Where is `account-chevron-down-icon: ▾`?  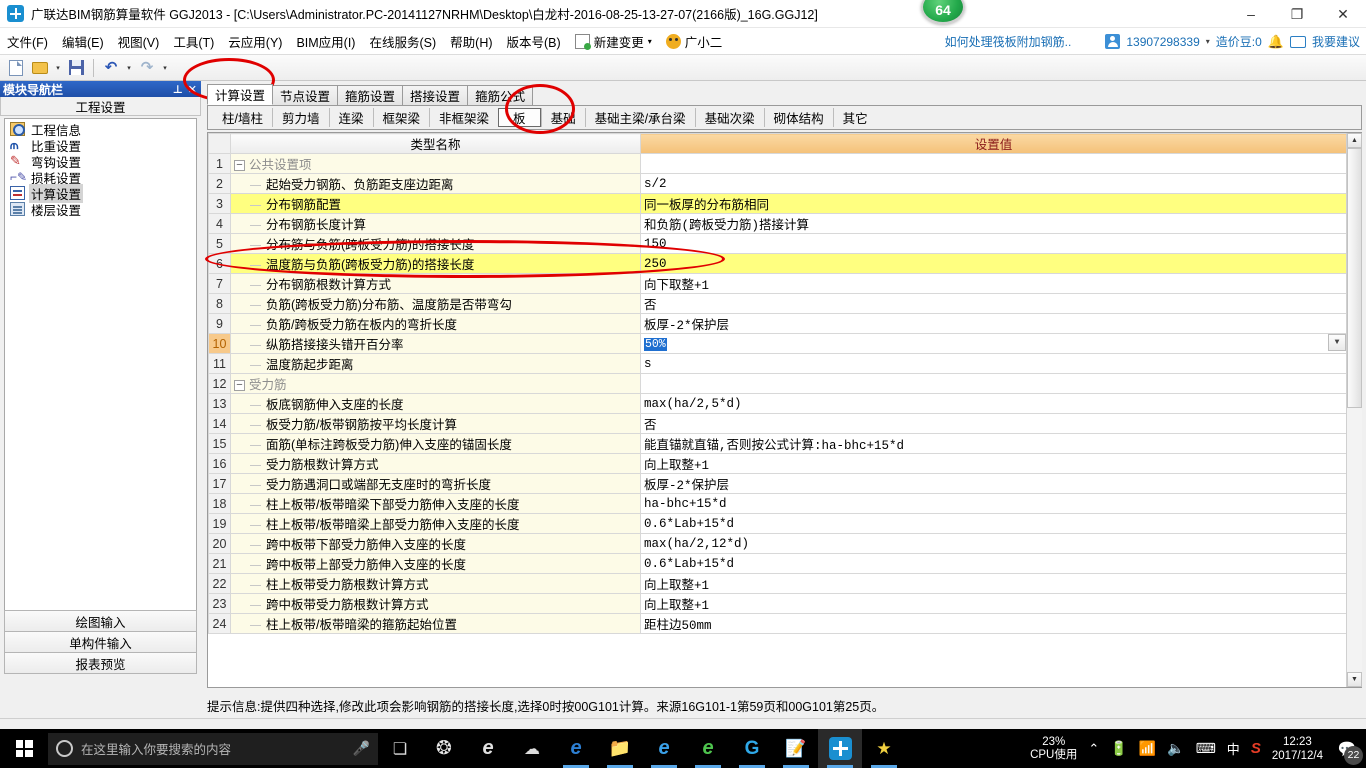 account-chevron-down-icon: ▾ is located at coordinates (1208, 41).